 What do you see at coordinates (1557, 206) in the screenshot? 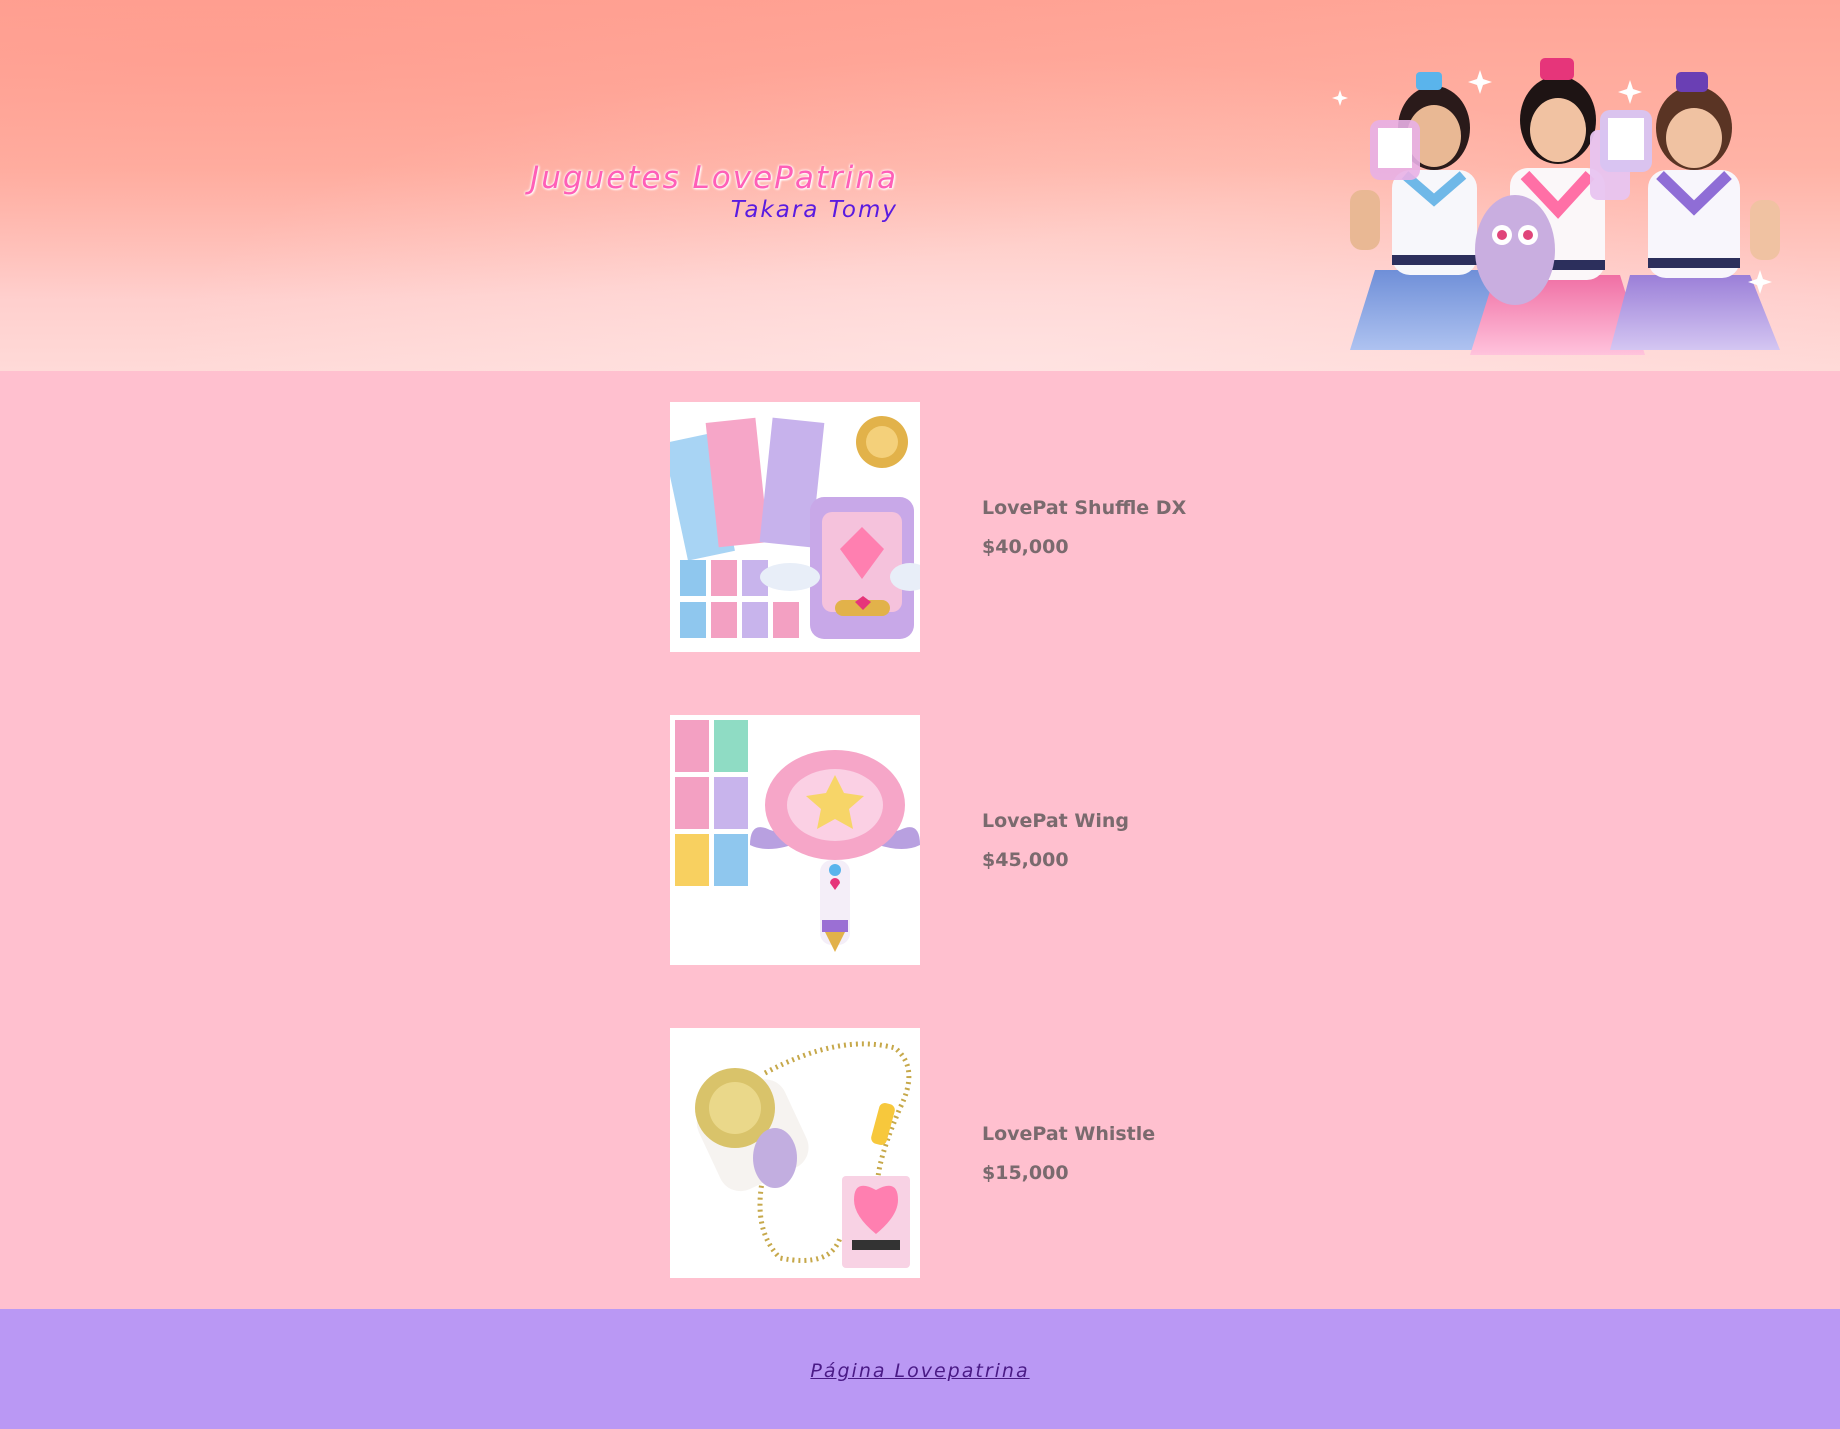
I see `idol-middle` at bounding box center [1557, 206].